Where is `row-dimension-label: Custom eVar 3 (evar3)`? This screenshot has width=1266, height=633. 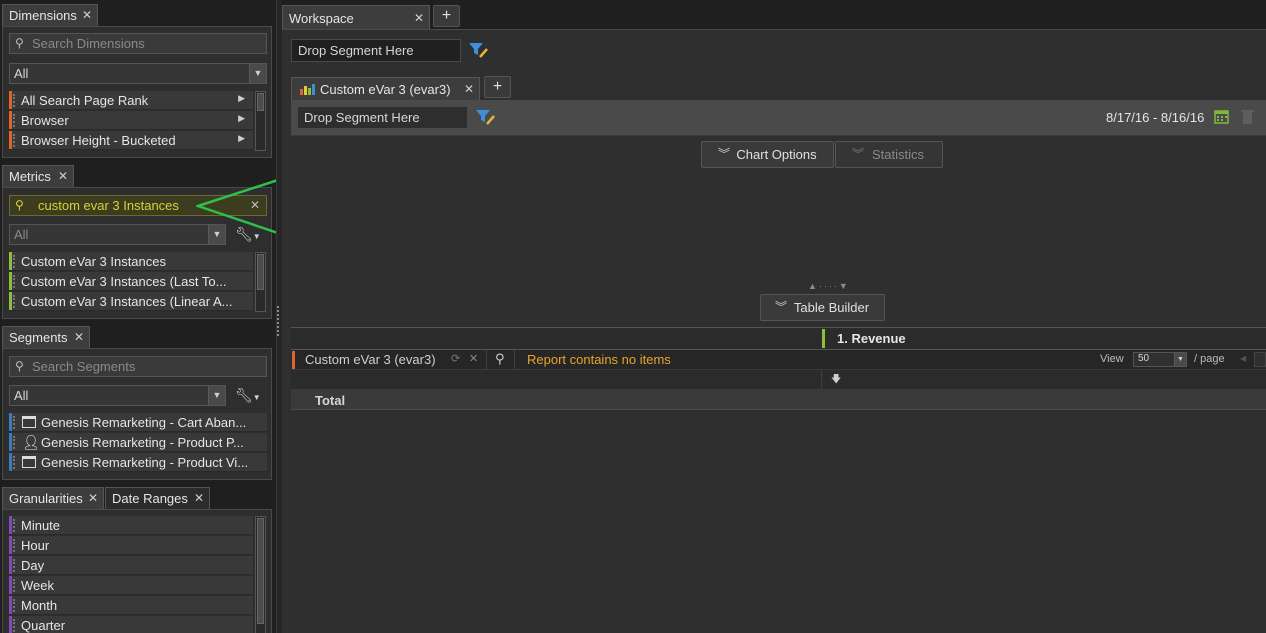
row-dimension-label: Custom eVar 3 (evar3) is located at coordinates (370, 359).